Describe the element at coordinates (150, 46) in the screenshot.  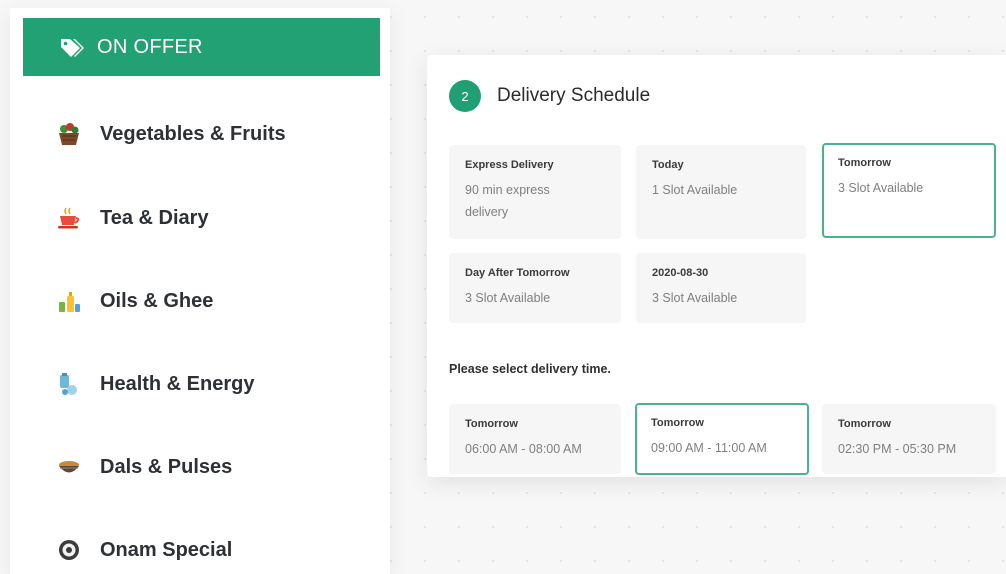
I see `on-offer-label: ON OFFER` at that location.